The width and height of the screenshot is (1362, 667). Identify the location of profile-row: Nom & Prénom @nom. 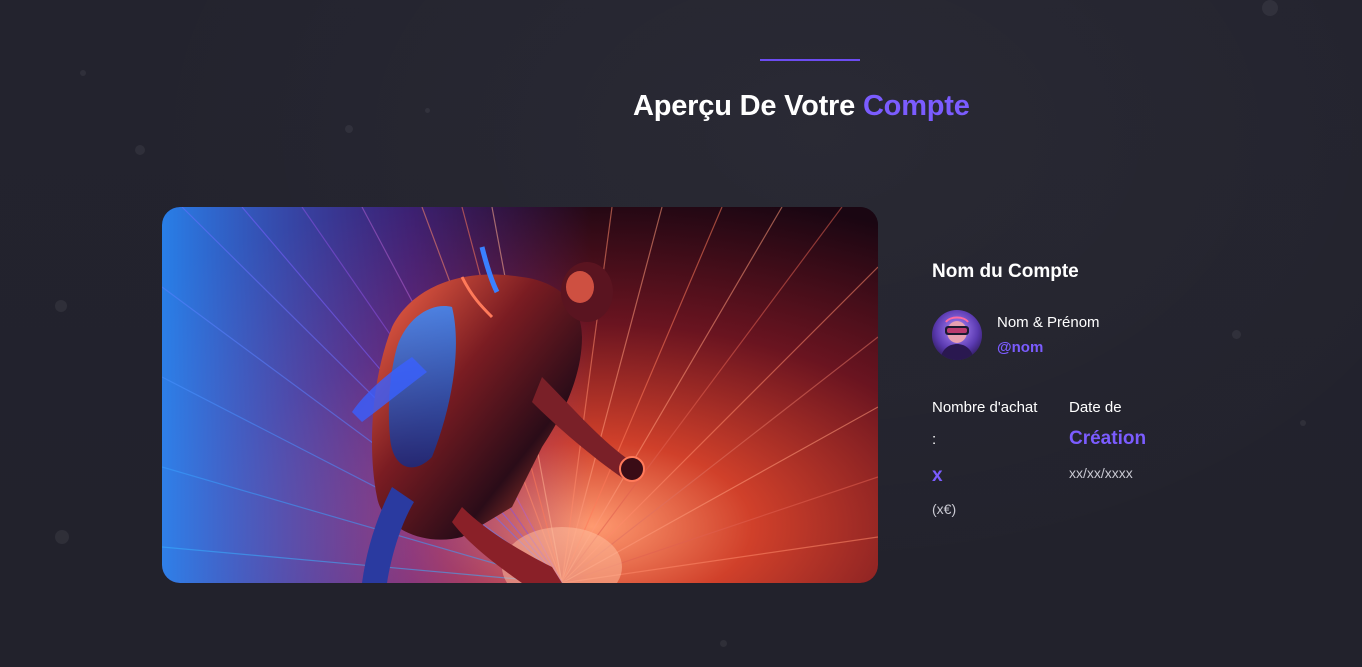
(1097, 335).